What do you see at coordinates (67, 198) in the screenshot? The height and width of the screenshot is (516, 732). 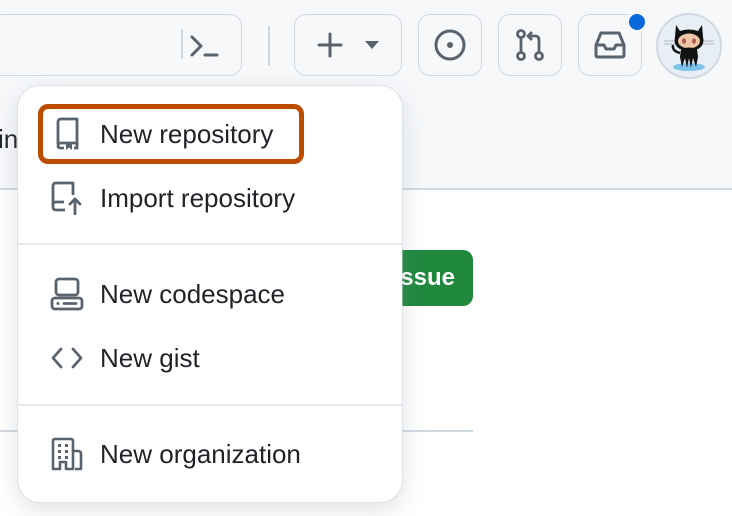 I see `repo-push-icon` at bounding box center [67, 198].